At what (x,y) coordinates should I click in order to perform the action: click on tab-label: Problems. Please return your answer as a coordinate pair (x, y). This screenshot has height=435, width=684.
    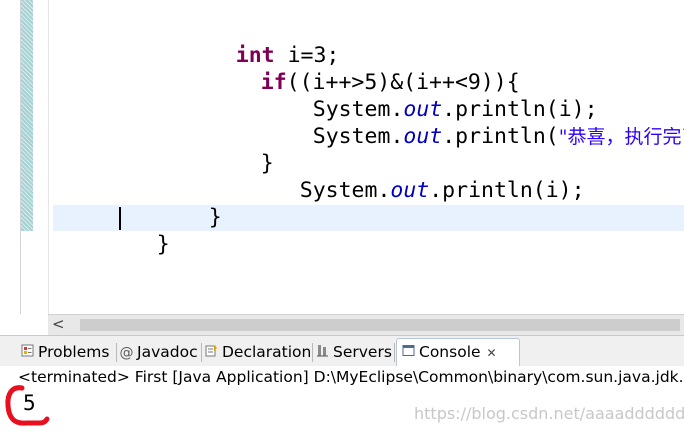
    Looking at the image, I should click on (74, 352).